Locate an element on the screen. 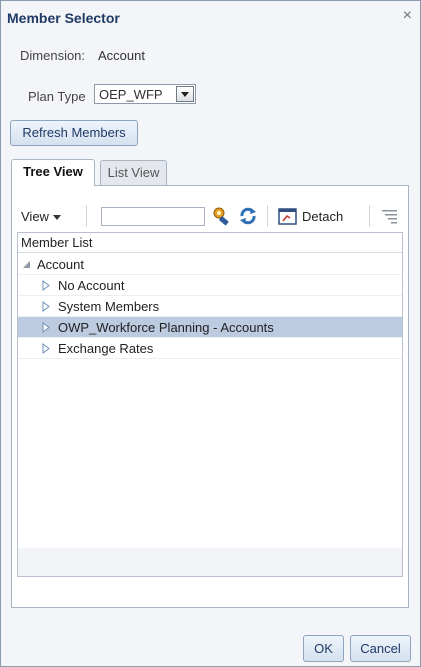  tree-node-label: Account is located at coordinates (60, 264).